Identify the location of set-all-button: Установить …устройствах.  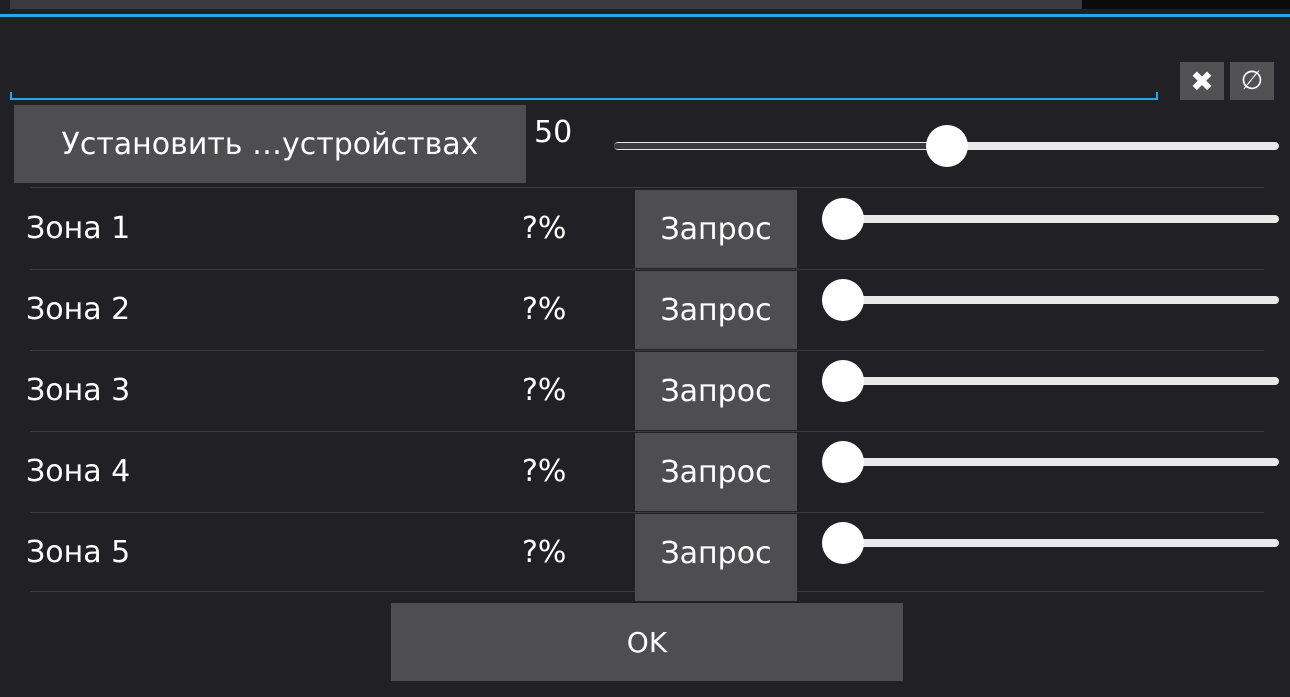
(270, 144).